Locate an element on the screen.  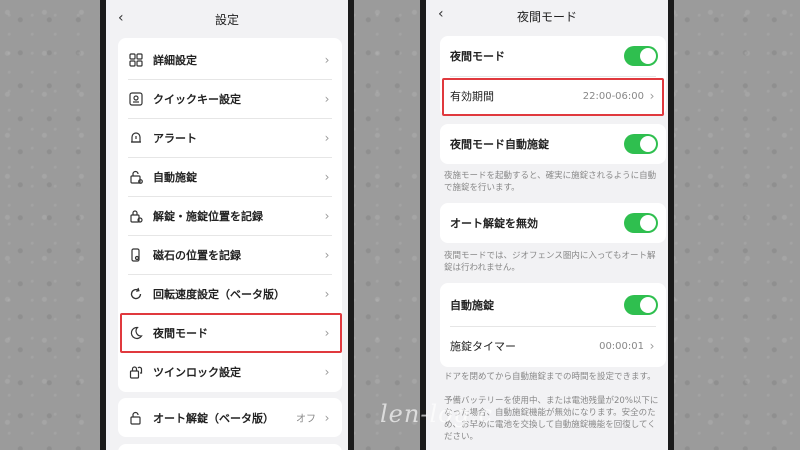
settings-item-record-magnet: 磁石の位置を記録 › is located at coordinates (230, 254).